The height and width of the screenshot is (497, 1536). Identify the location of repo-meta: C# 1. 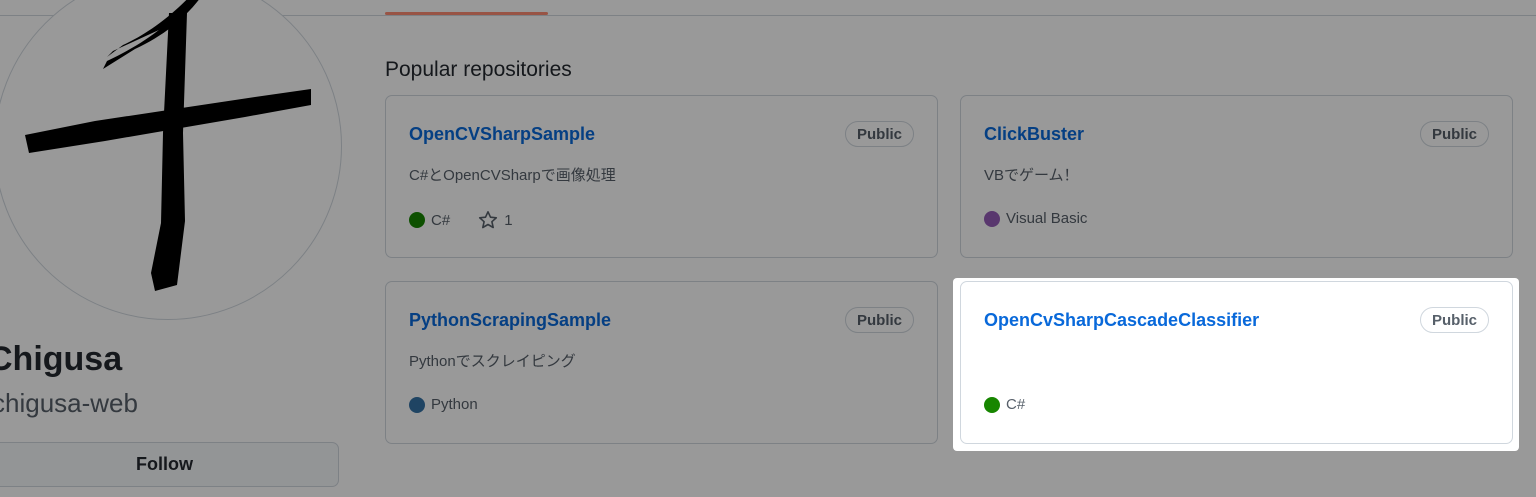
(461, 220).